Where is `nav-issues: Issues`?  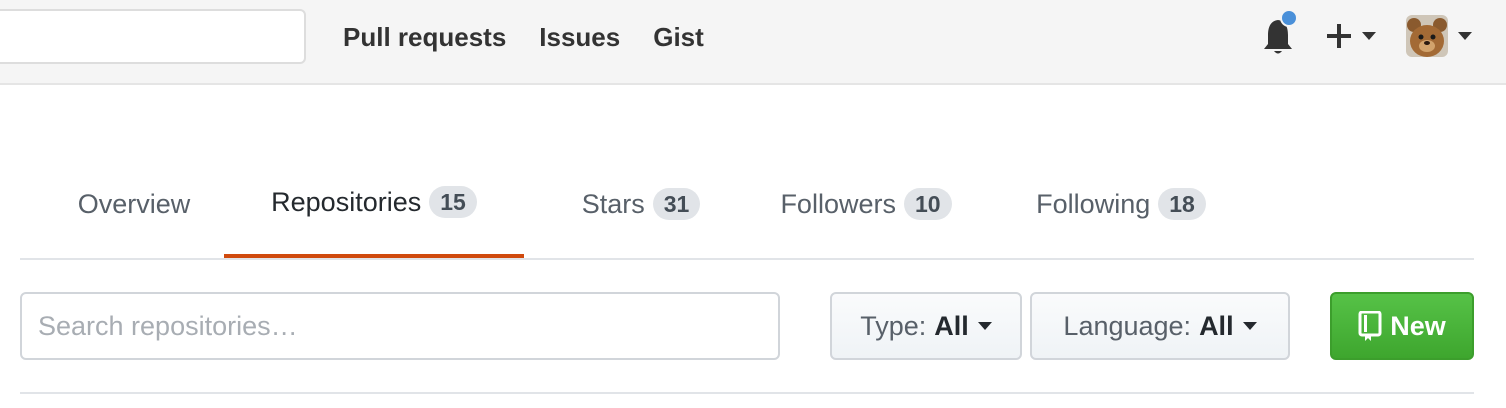 nav-issues: Issues is located at coordinates (579, 37).